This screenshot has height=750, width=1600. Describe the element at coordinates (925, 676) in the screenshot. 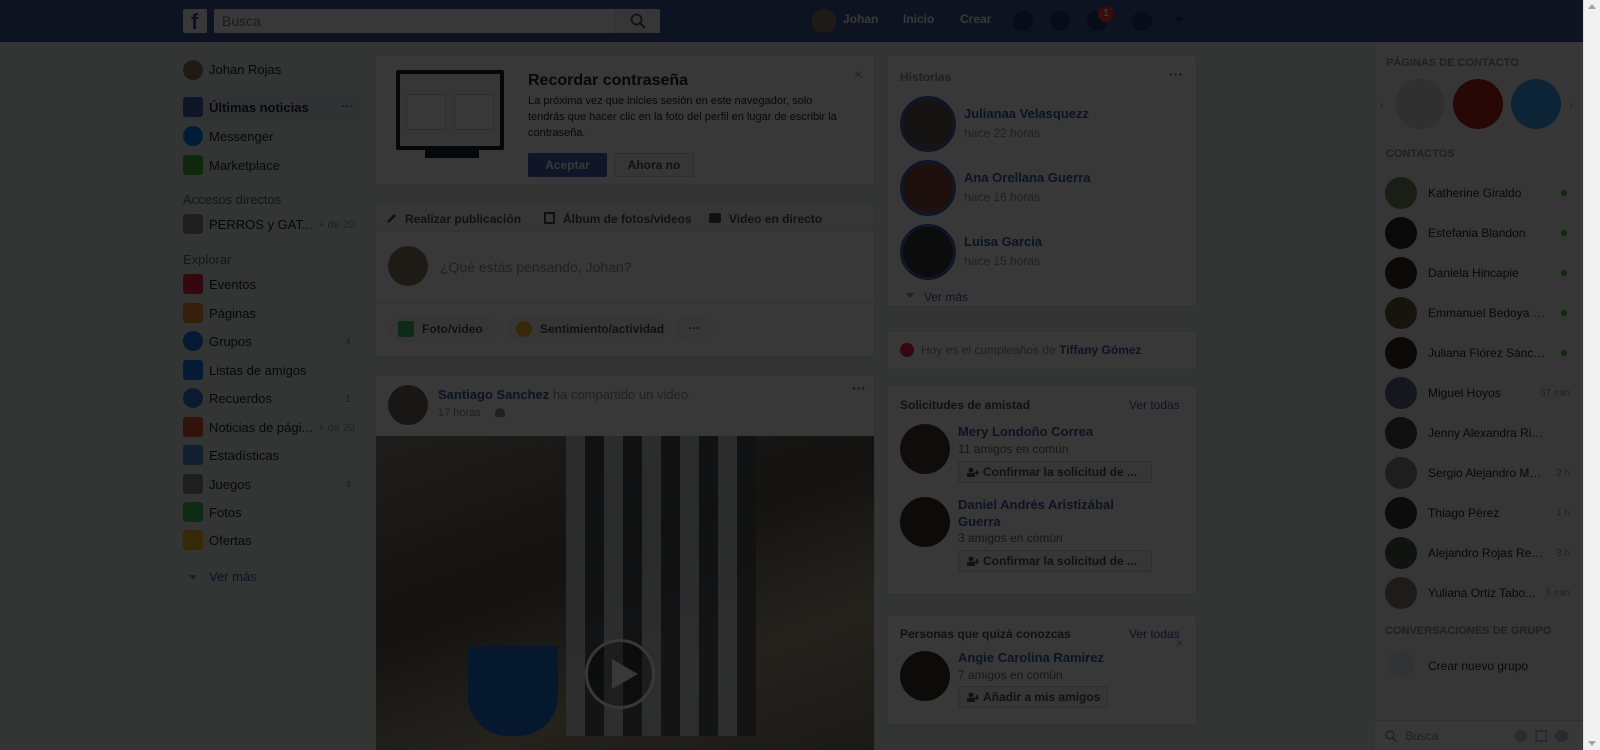

I see `pymk-avatar` at that location.